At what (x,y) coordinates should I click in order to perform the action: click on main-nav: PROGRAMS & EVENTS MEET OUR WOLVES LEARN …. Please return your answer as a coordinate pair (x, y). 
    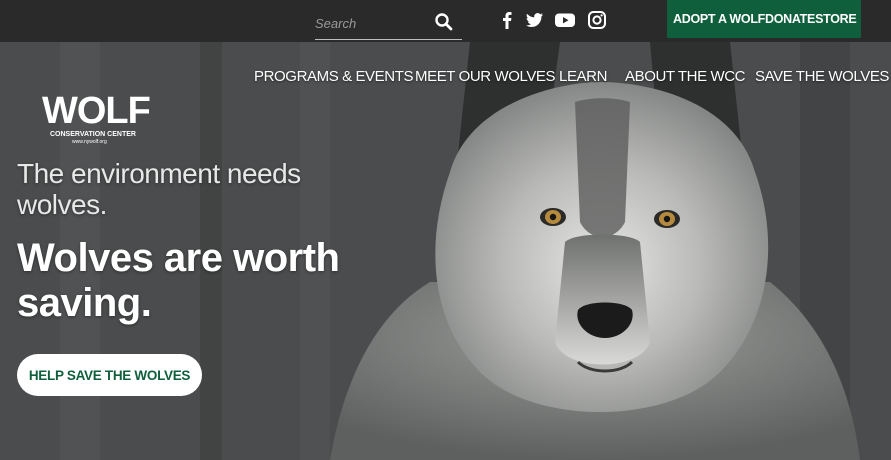
    Looking at the image, I should click on (445, 80).